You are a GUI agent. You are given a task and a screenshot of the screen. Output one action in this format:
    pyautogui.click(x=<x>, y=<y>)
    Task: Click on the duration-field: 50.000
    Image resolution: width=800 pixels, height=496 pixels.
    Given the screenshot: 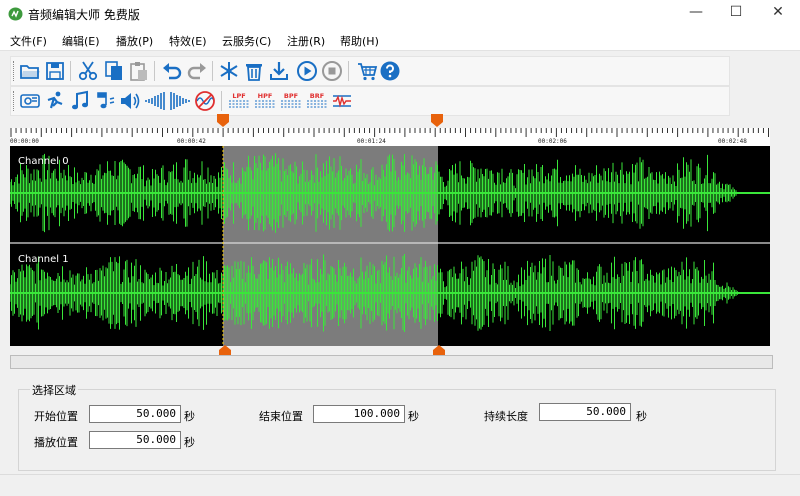 What is the action you would take?
    pyautogui.click(x=585, y=412)
    